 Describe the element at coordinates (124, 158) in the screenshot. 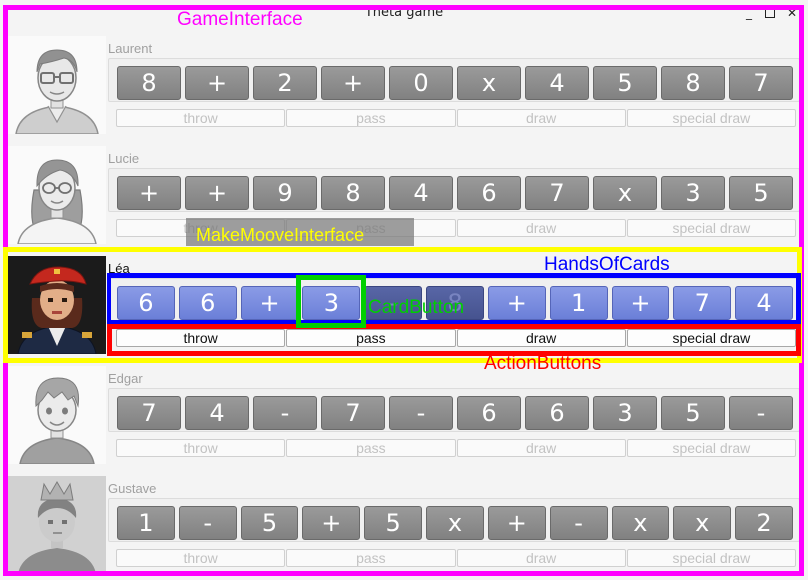

I see `player-name: Lucie` at that location.